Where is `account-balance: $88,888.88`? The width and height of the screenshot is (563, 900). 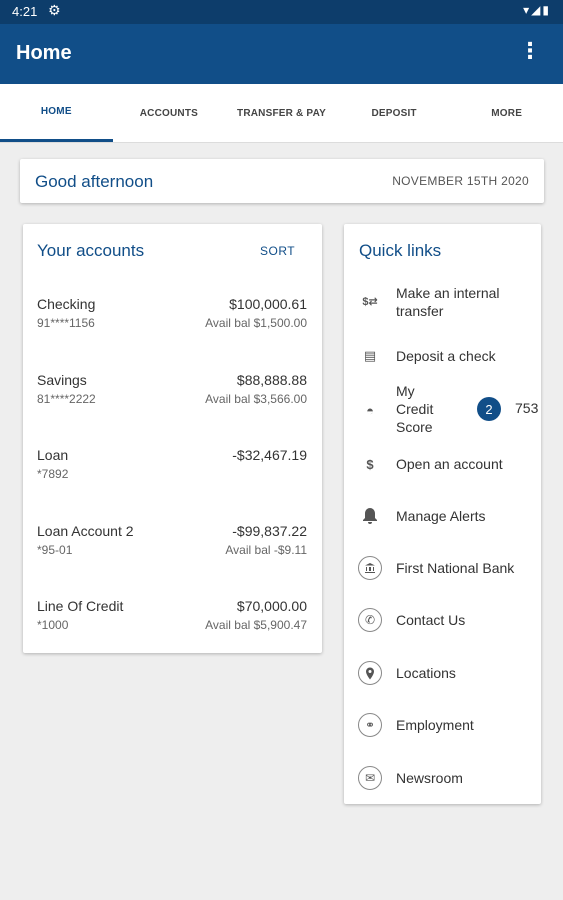
account-balance: $88,888.88 is located at coordinates (271, 380).